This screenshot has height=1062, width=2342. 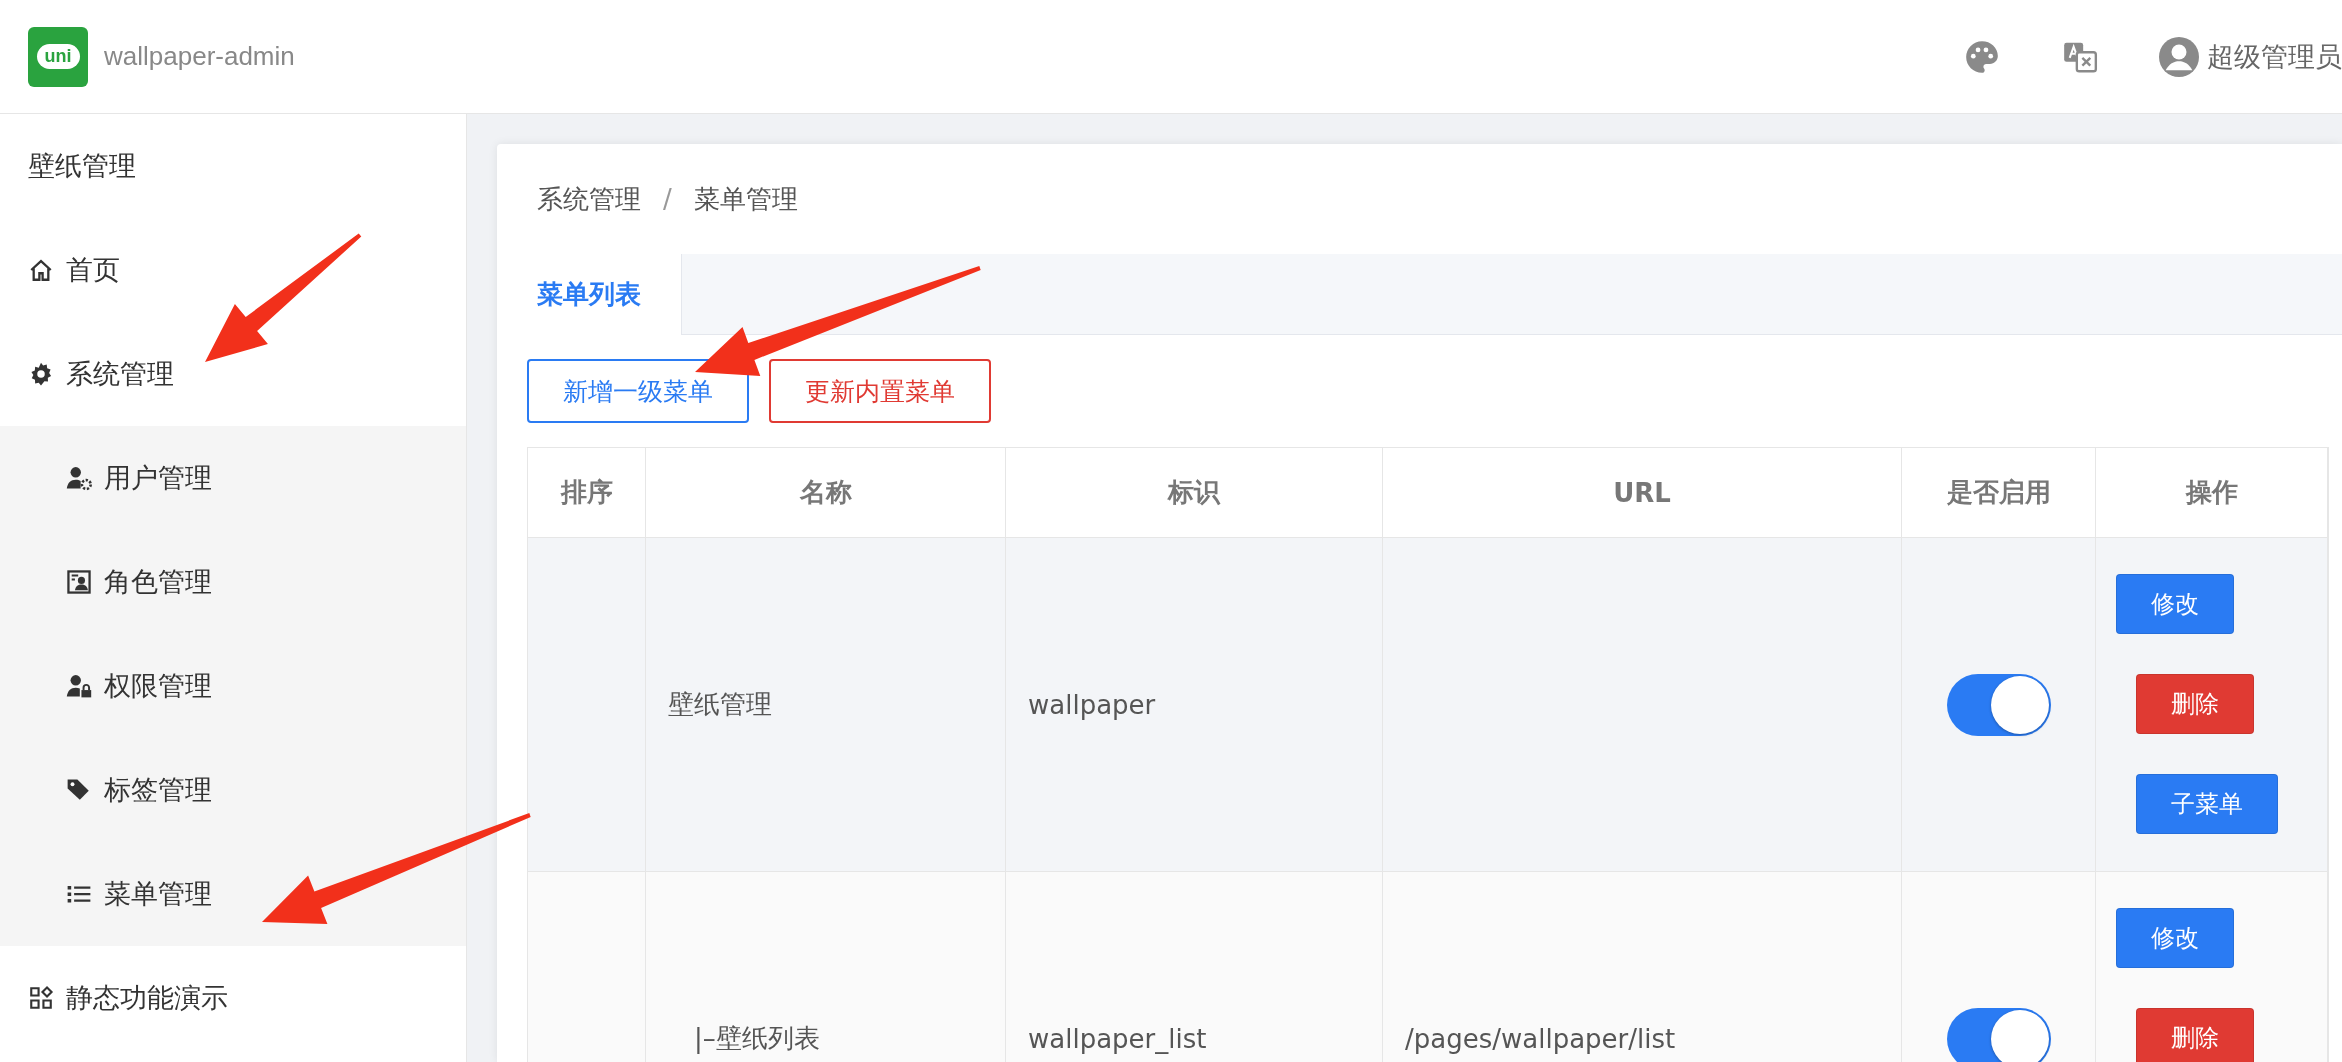 I want to click on tab: 菜单列表, so click(x=589, y=294).